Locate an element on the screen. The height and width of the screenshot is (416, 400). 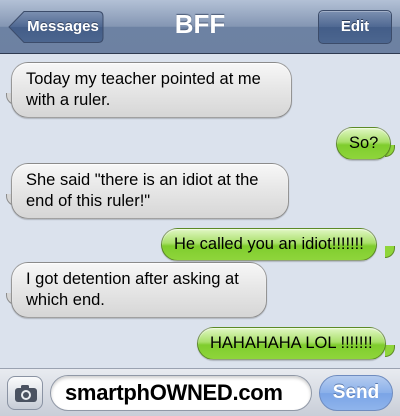
camera-icon is located at coordinates (26, 393).